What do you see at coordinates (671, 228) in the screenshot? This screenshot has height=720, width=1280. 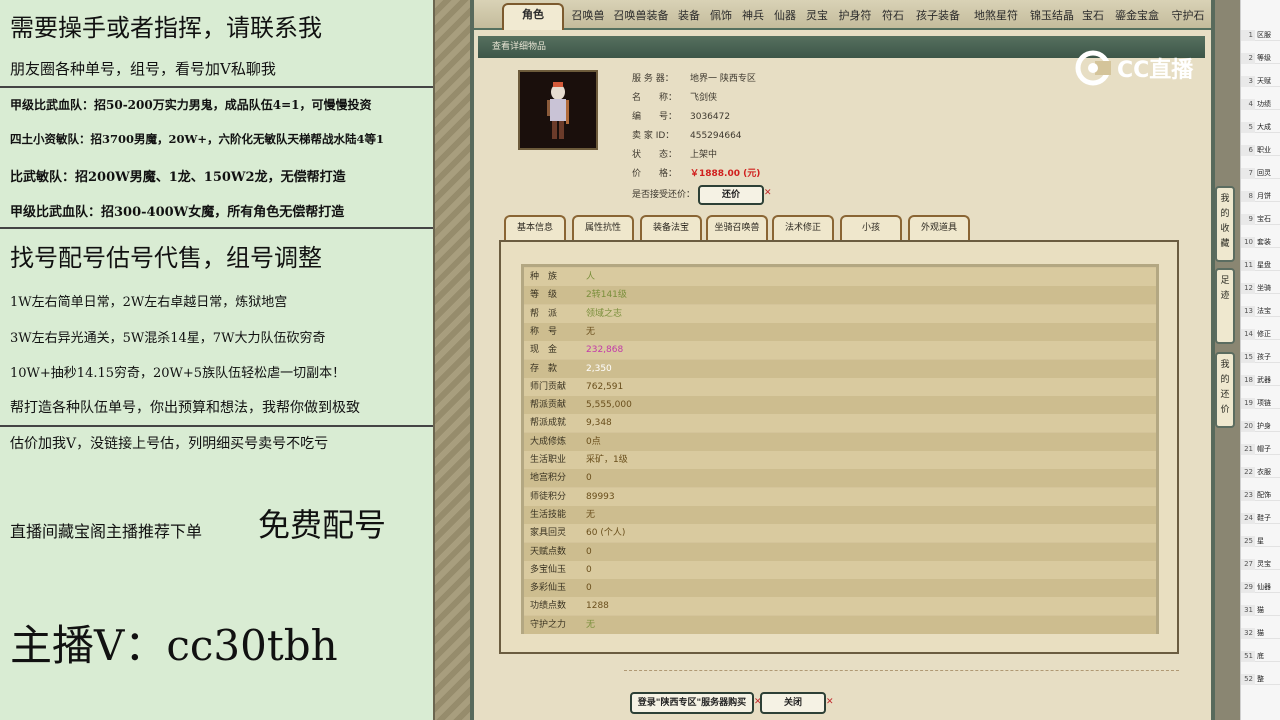 I see `tab-equip-treasure: 装备法宝` at bounding box center [671, 228].